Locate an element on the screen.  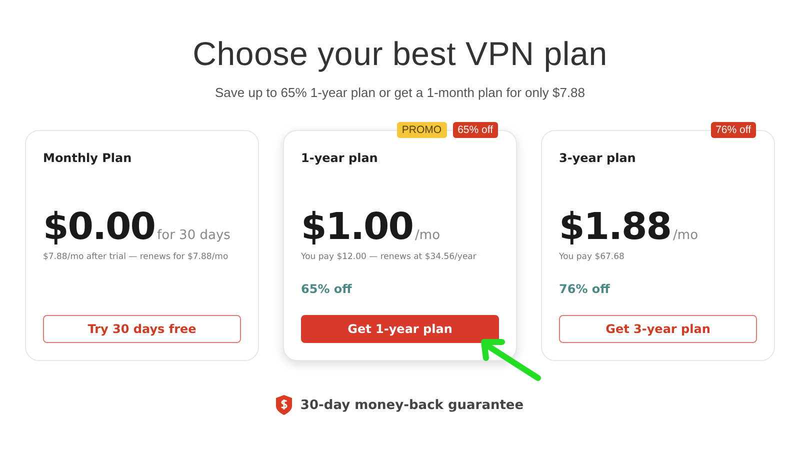
plan-price: $1.00 is located at coordinates (357, 226).